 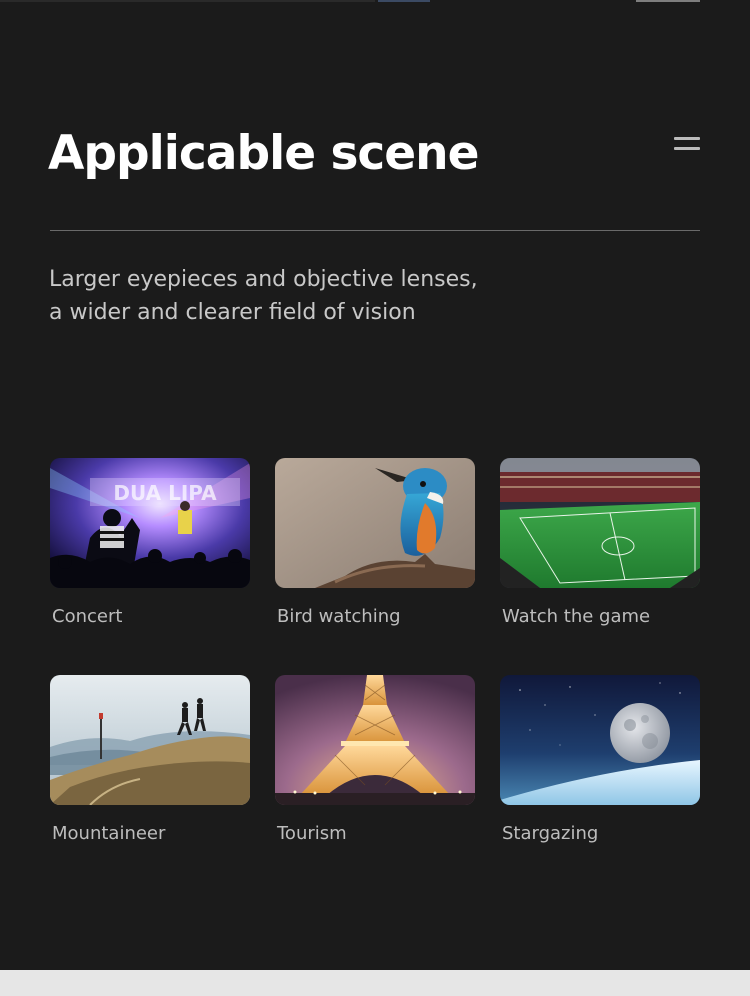 I want to click on scene-card-watch-the-game: Watch the game, so click(x=600, y=543).